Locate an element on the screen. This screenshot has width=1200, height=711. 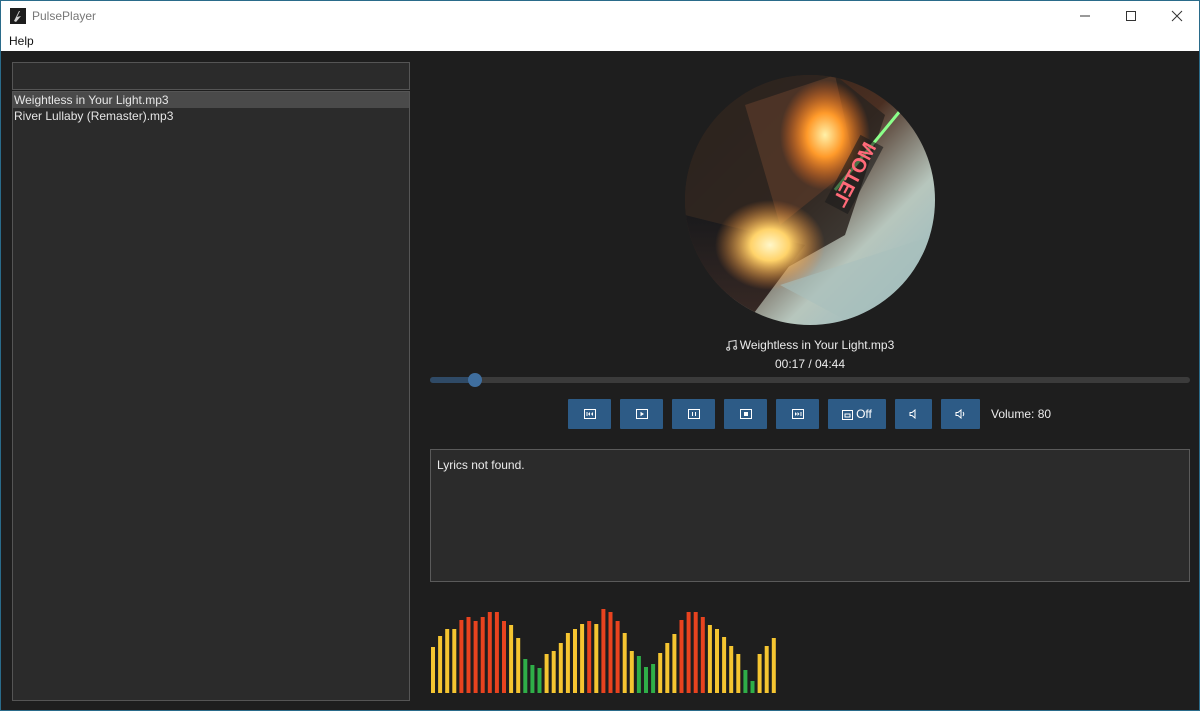
maximize-icon is located at coordinates (1131, 16).